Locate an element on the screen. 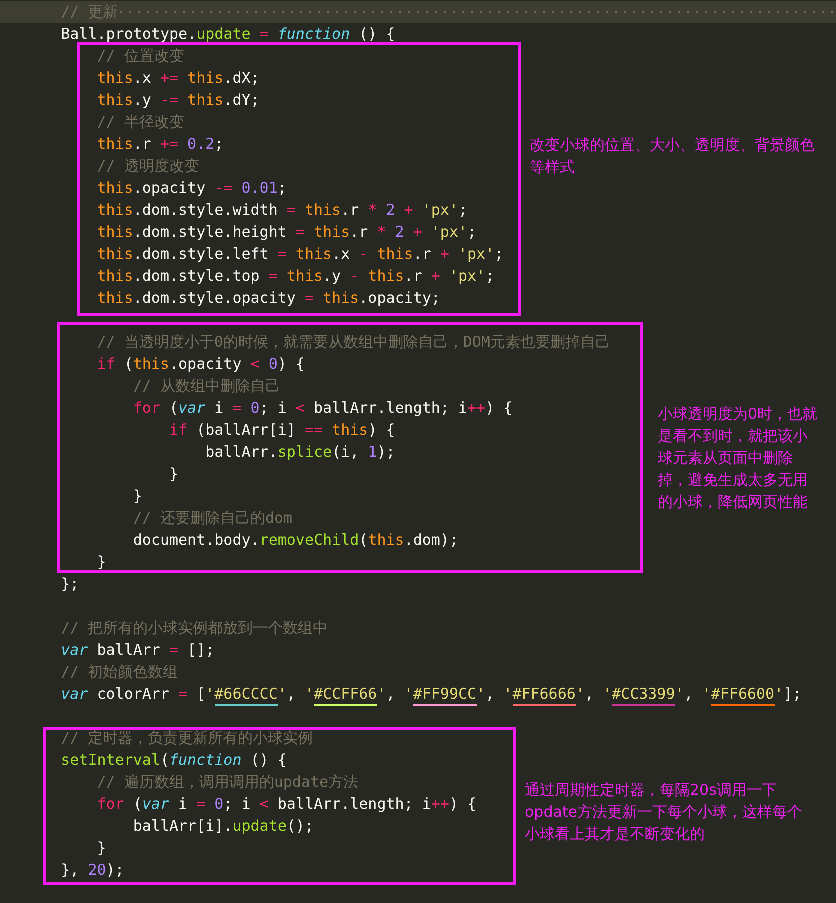  code-line: // 还要删除自己的dom is located at coordinates (212, 518).